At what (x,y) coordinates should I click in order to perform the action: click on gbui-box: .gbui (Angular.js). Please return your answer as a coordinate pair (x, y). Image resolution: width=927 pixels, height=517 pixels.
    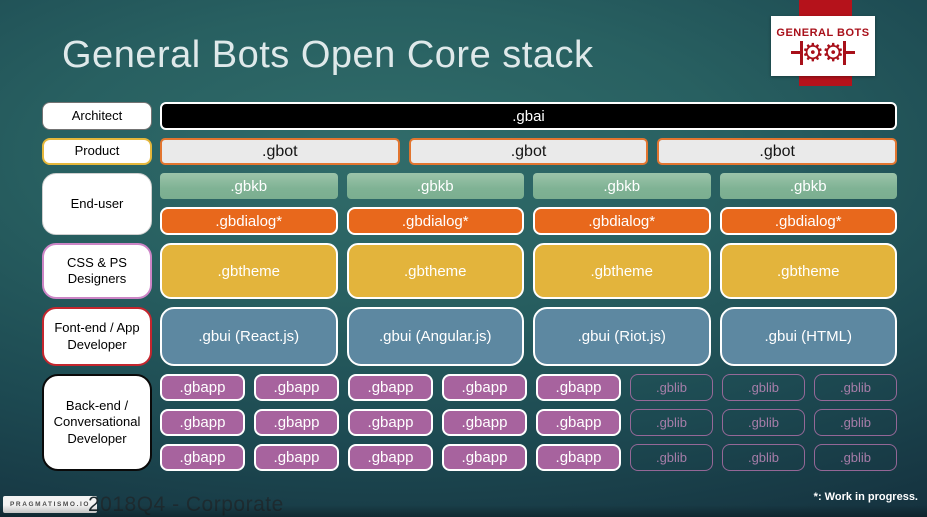
    Looking at the image, I should click on (435, 336).